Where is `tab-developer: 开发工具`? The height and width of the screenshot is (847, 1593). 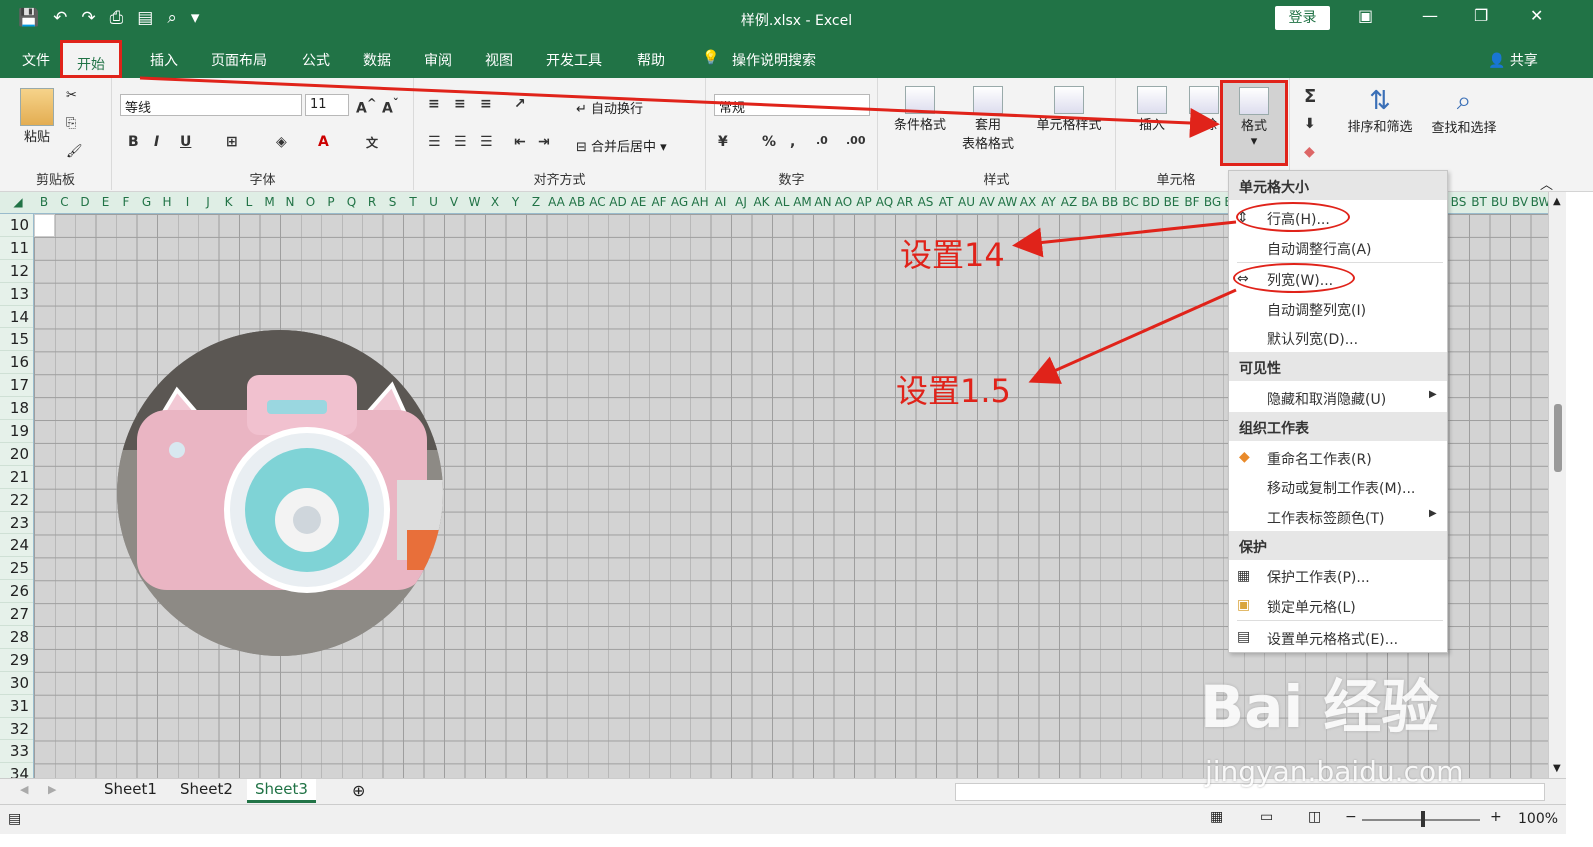 tab-developer: 开发工具 is located at coordinates (574, 60).